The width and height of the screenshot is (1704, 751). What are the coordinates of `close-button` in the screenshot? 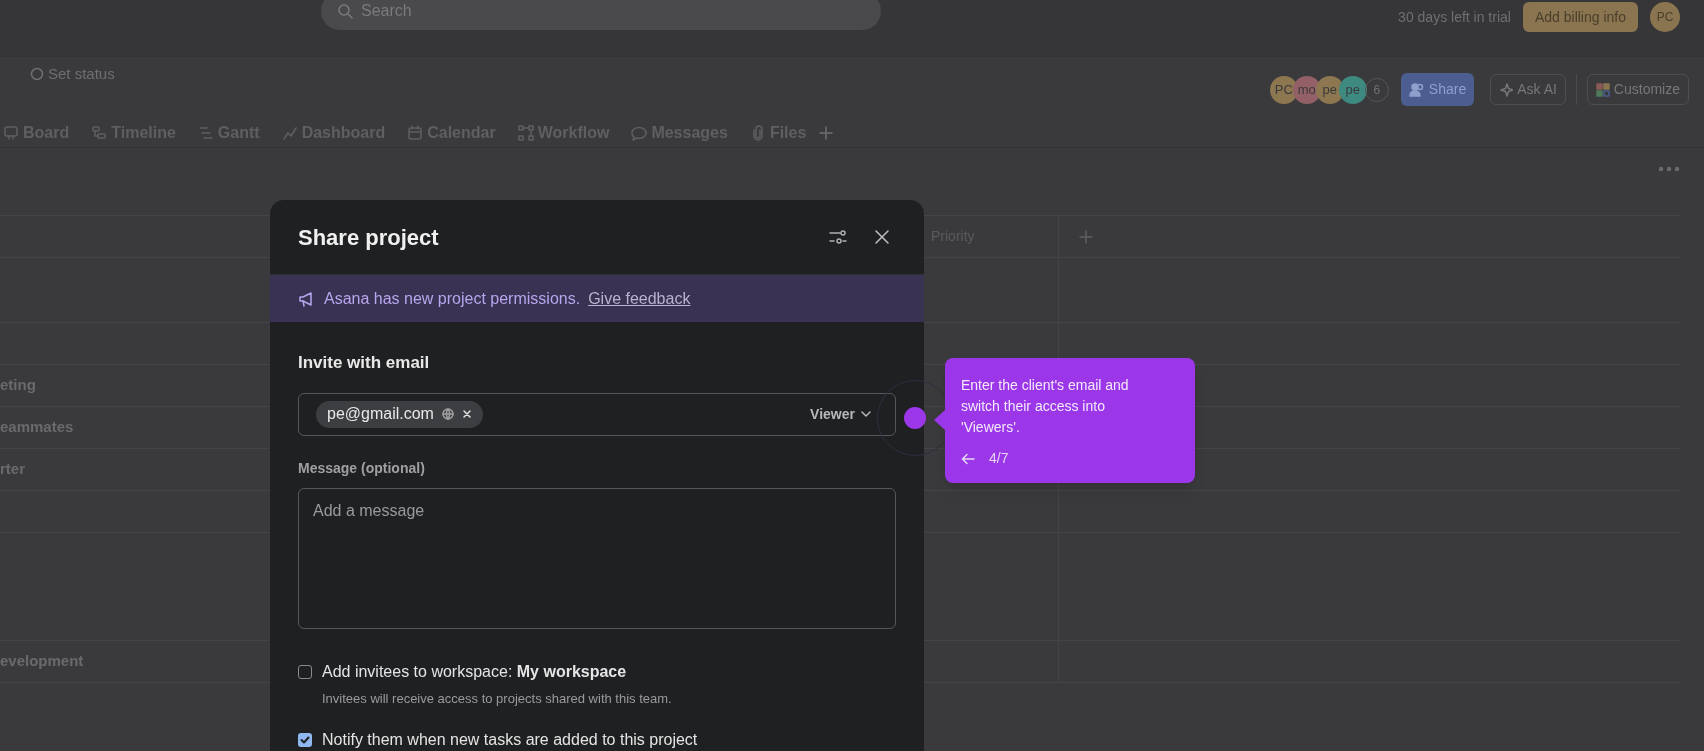 It's located at (882, 237).